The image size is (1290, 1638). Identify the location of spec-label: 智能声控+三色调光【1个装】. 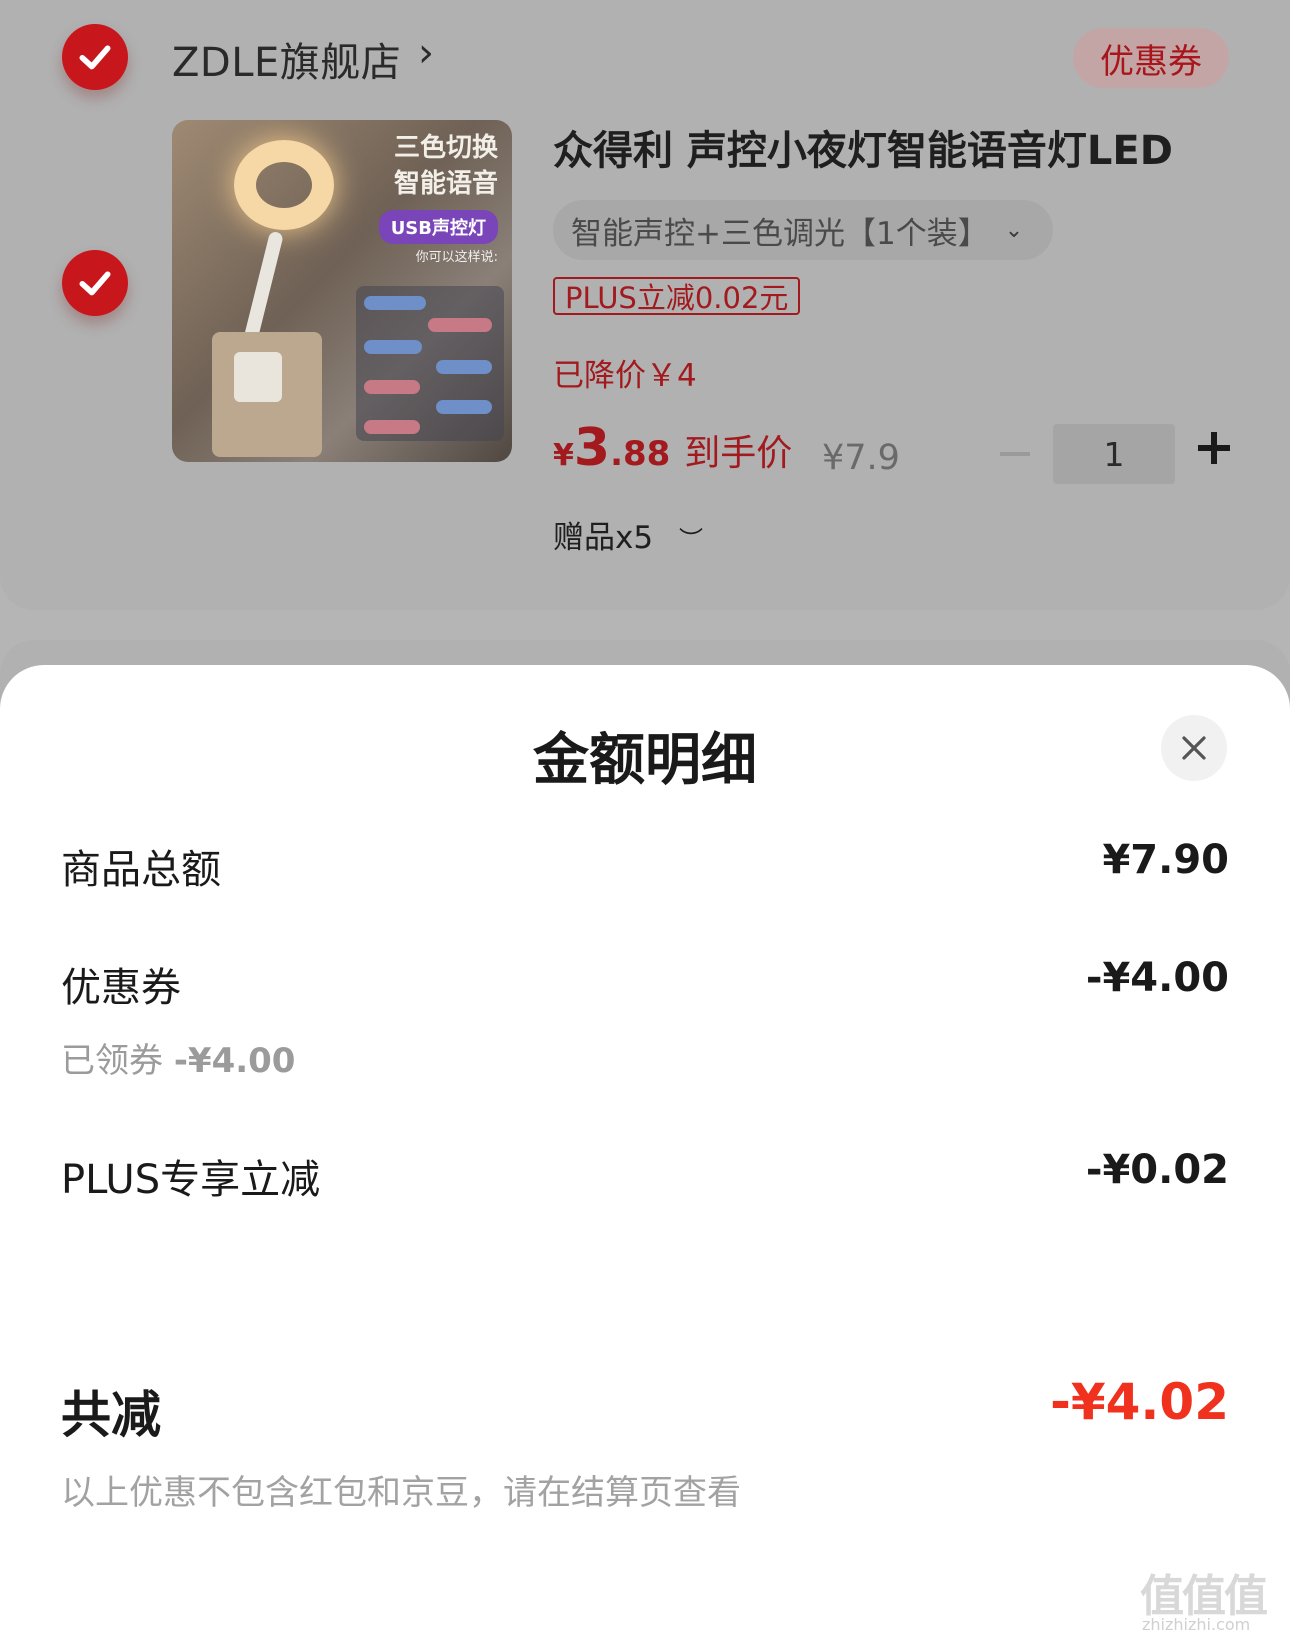
(780, 233).